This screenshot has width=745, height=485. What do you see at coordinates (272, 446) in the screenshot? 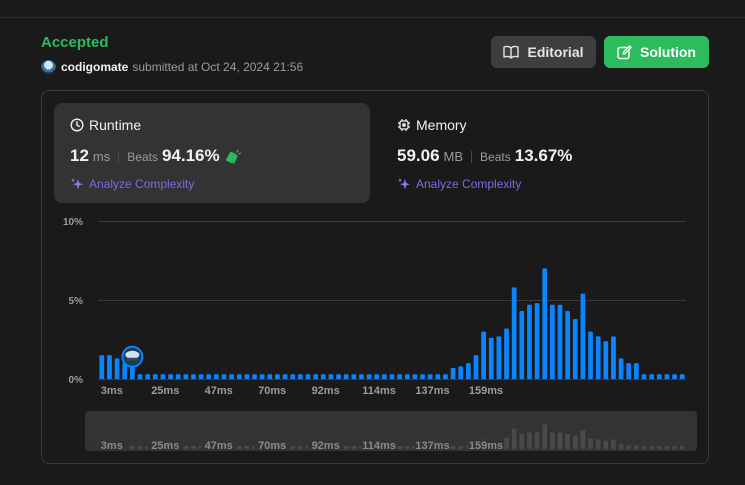
I see `mini-x-tick-label: 70ms` at bounding box center [272, 446].